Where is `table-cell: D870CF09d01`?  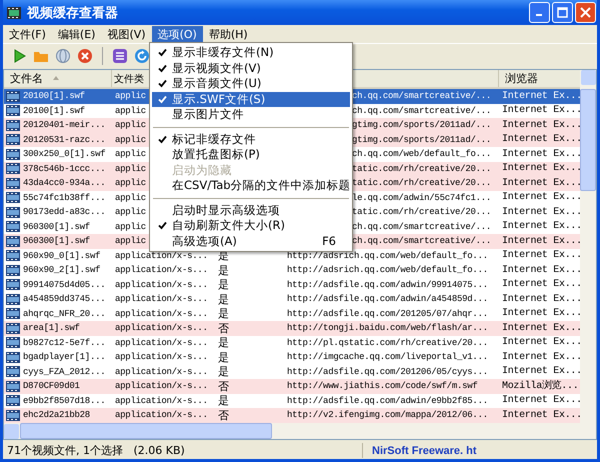 table-cell: D870CF09d01 is located at coordinates (51, 386).